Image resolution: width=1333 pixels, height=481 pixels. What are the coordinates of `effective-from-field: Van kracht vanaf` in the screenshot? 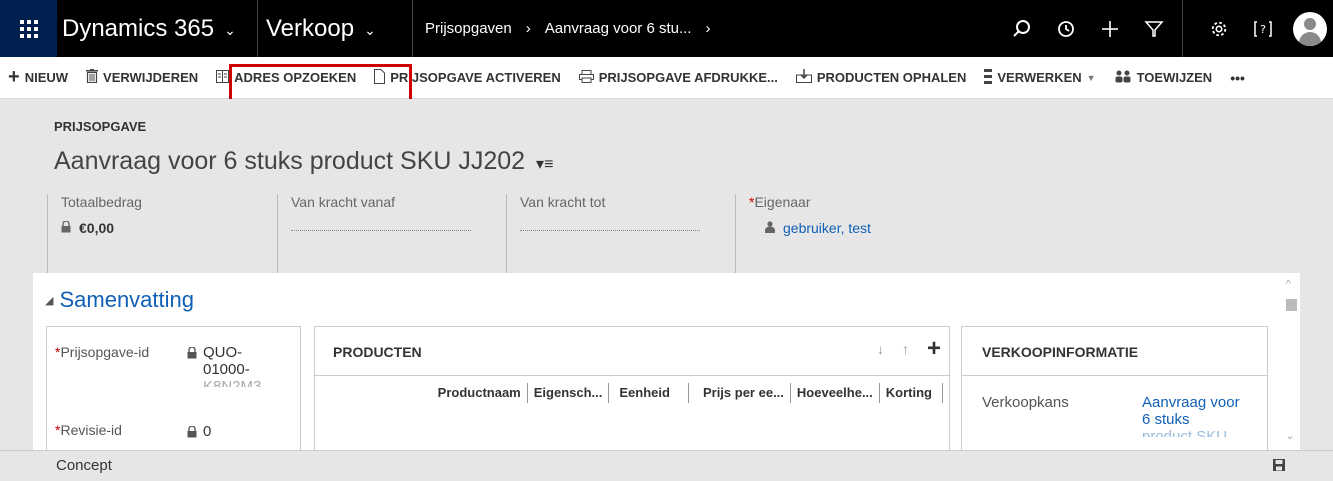 It's located at (391, 234).